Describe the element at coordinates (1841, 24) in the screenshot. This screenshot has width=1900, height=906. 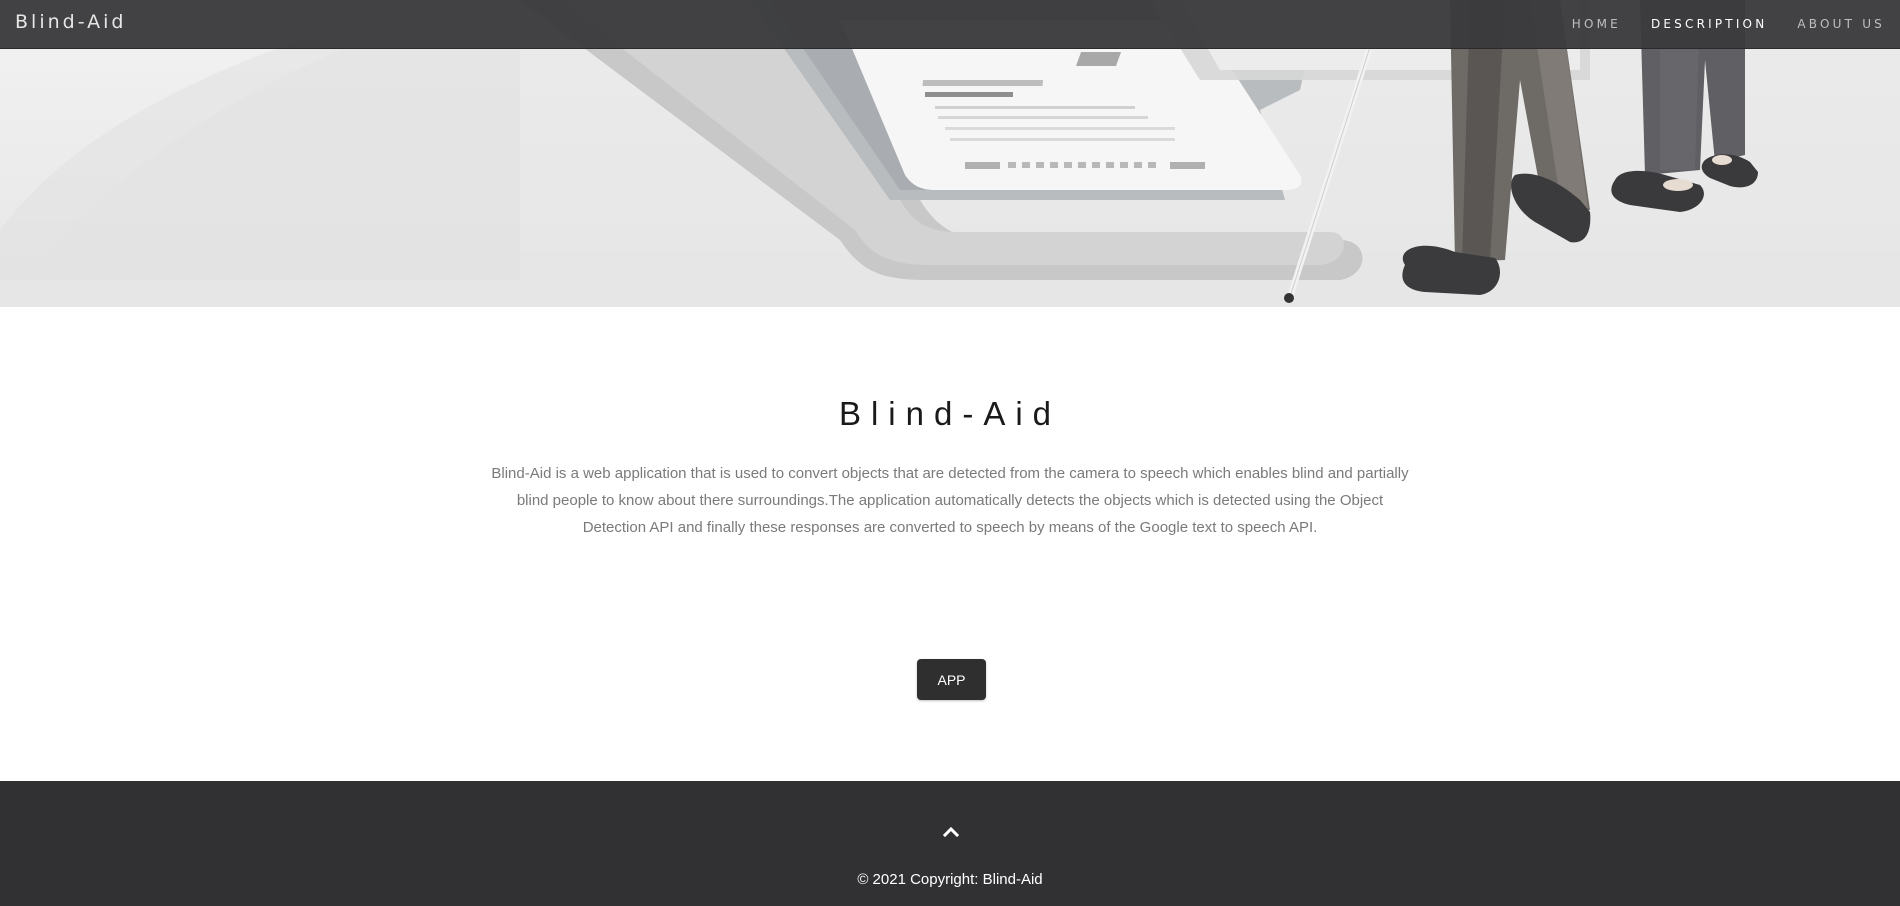
I see `nav-link-about-us: ABOUT US` at that location.